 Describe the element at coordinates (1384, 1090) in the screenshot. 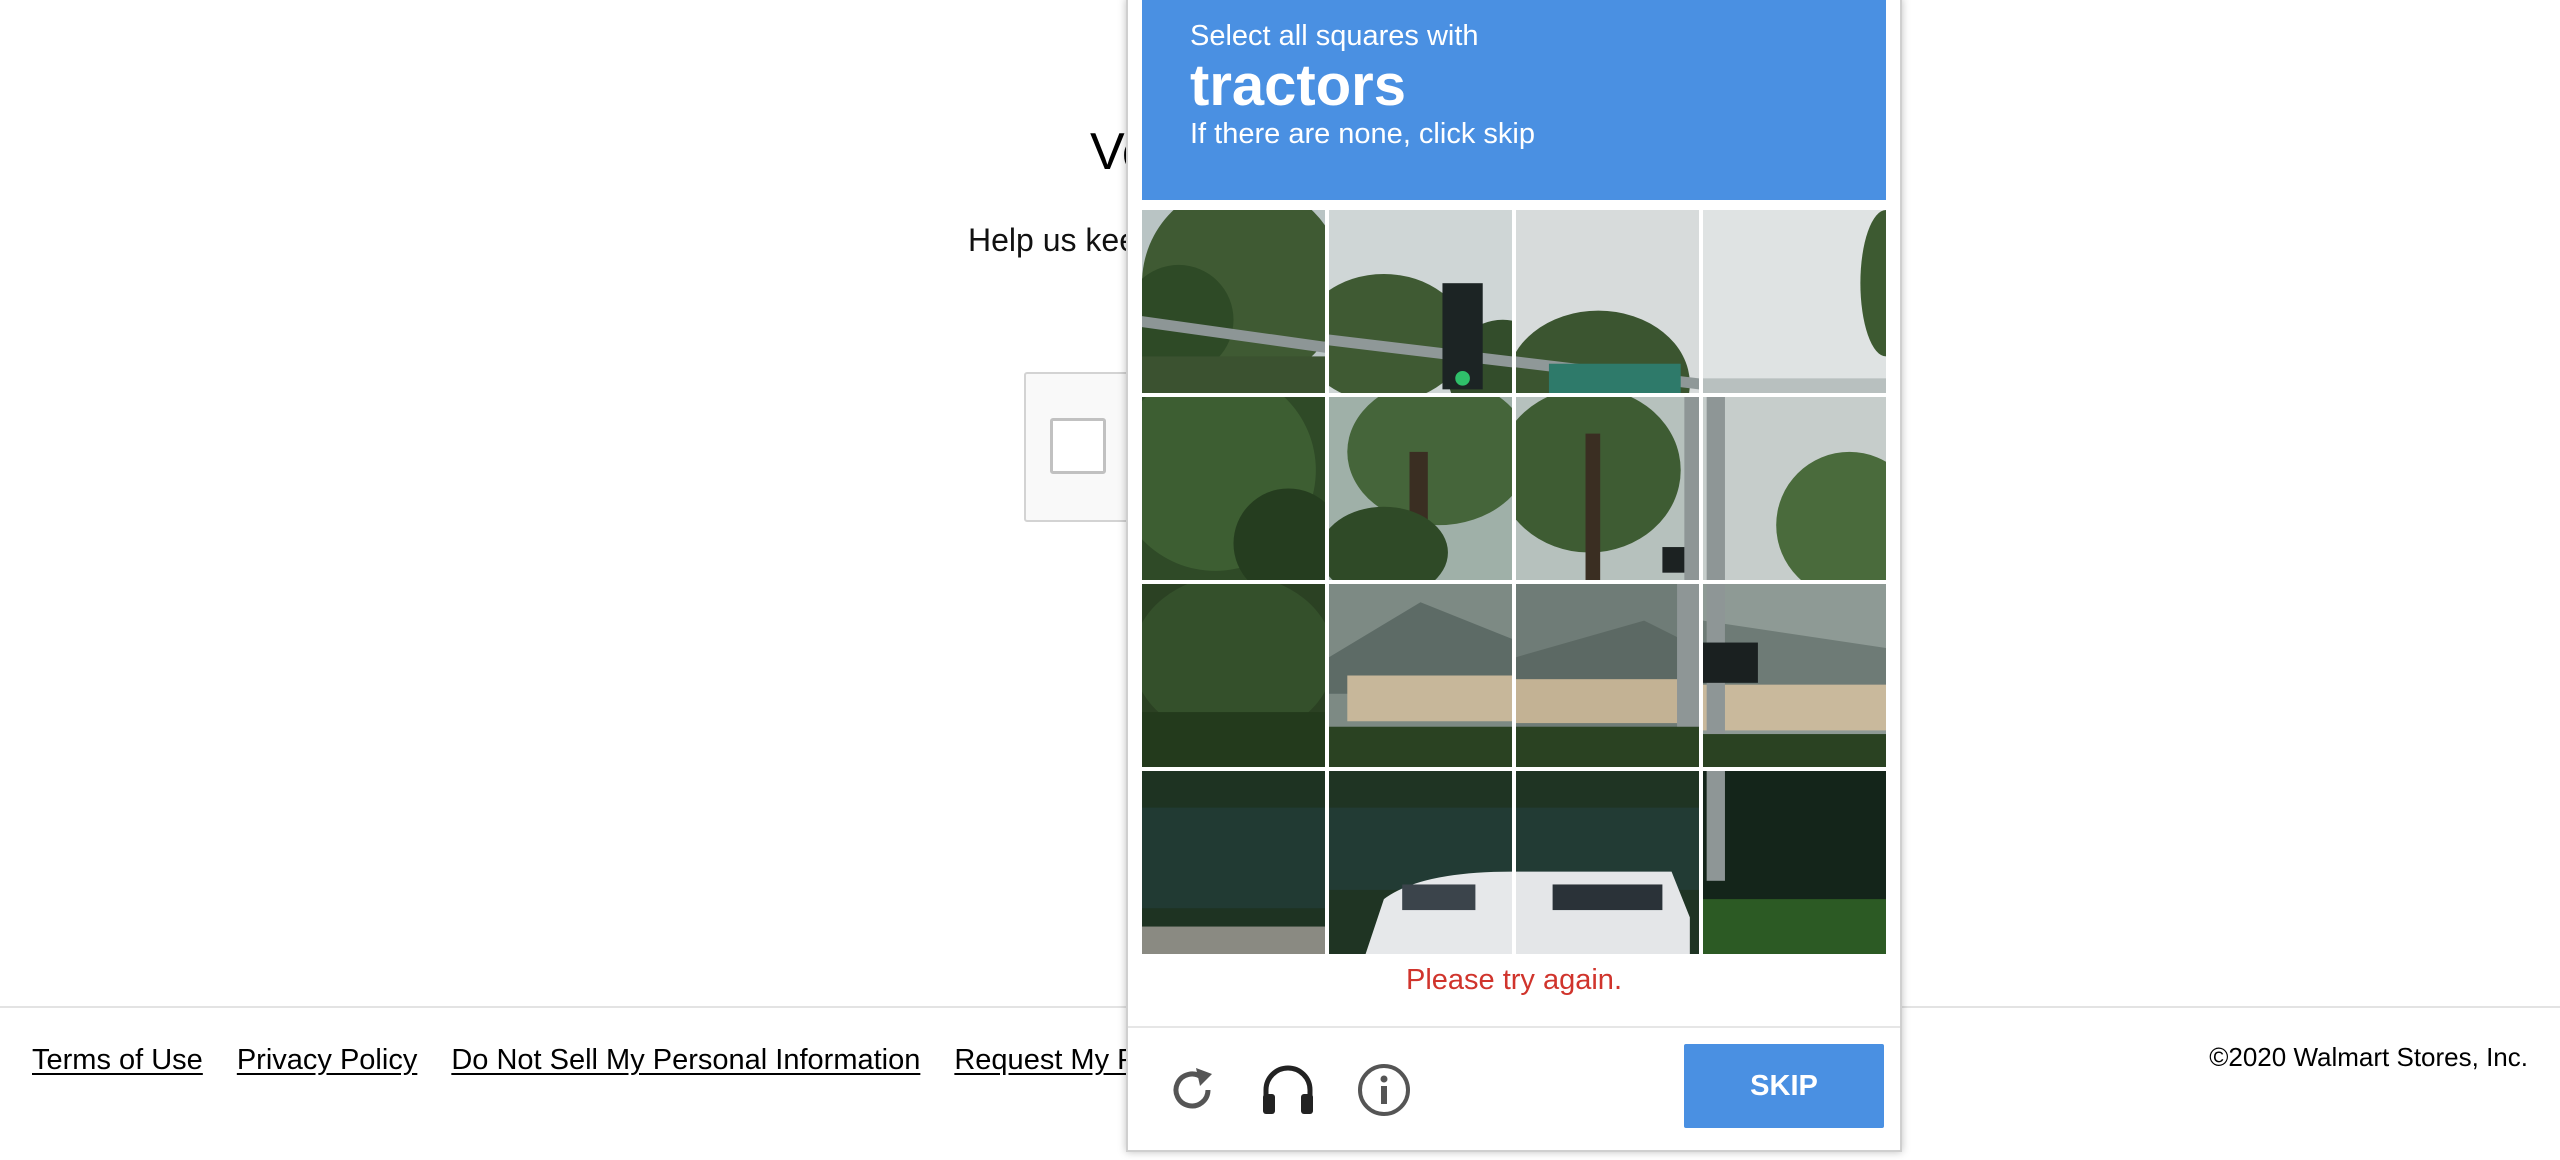

I see `info-icon` at that location.